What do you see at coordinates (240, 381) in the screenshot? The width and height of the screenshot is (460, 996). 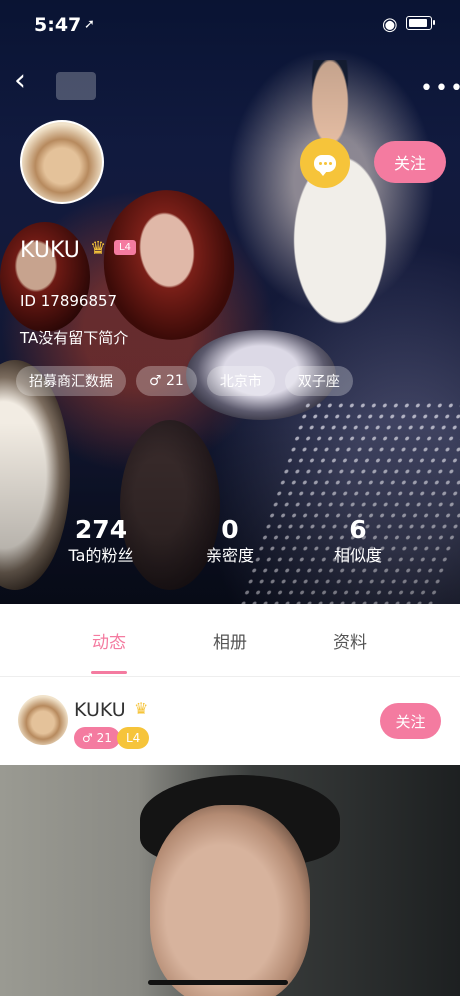 I see `tag-pill: 北京市` at bounding box center [240, 381].